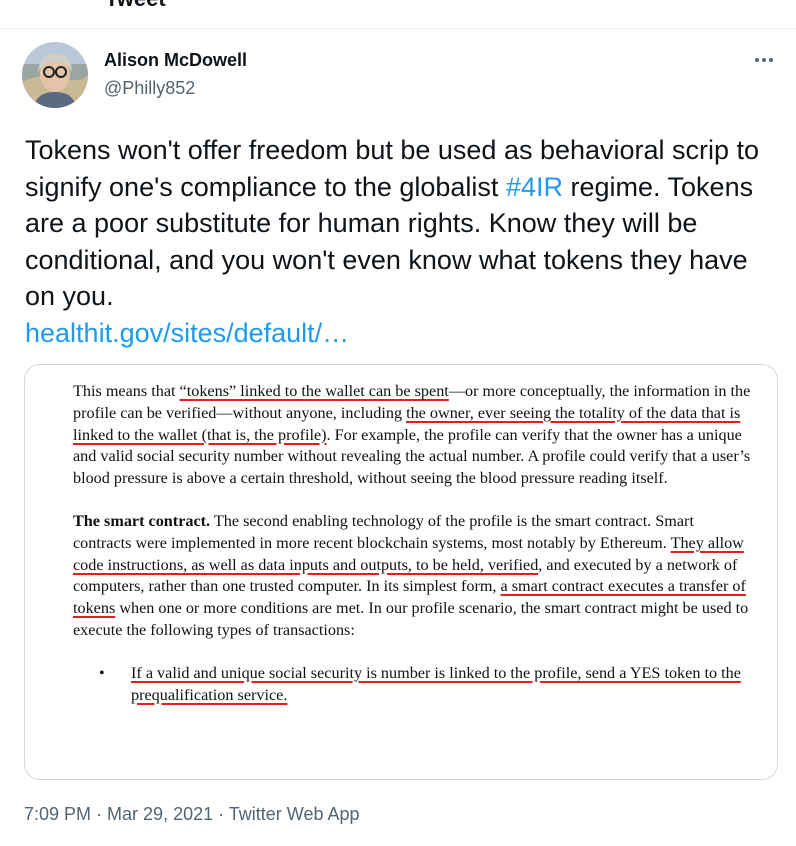 This screenshot has height=846, width=796. I want to click on avatar-photo, so click(55, 75).